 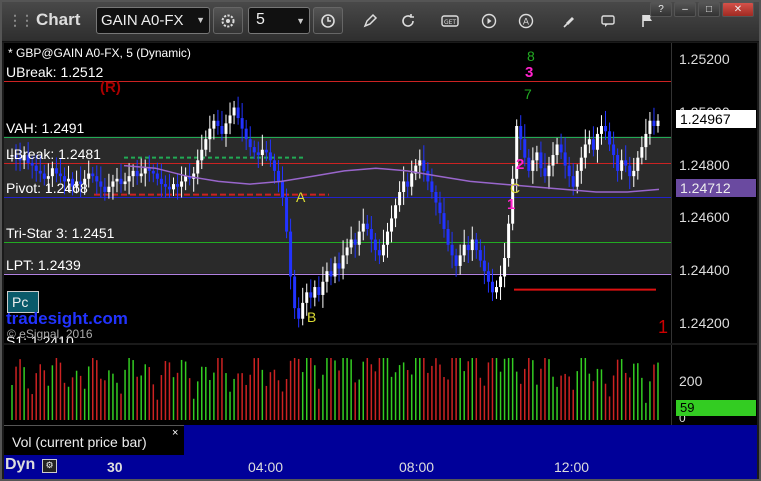 I want to click on interval-select: 5 ▼, so click(x=279, y=20).